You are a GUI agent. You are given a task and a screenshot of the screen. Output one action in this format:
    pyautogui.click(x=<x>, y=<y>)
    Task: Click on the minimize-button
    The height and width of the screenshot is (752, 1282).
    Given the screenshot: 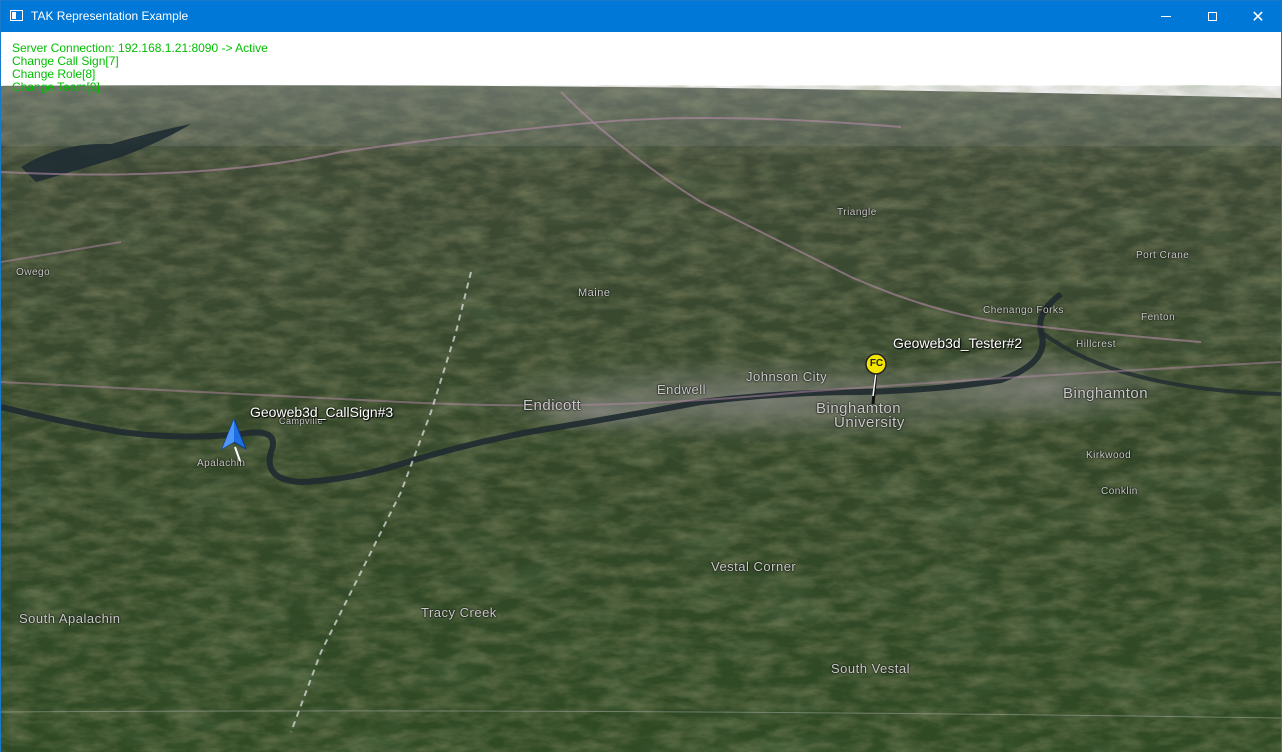 What is the action you would take?
    pyautogui.click(x=1166, y=16)
    